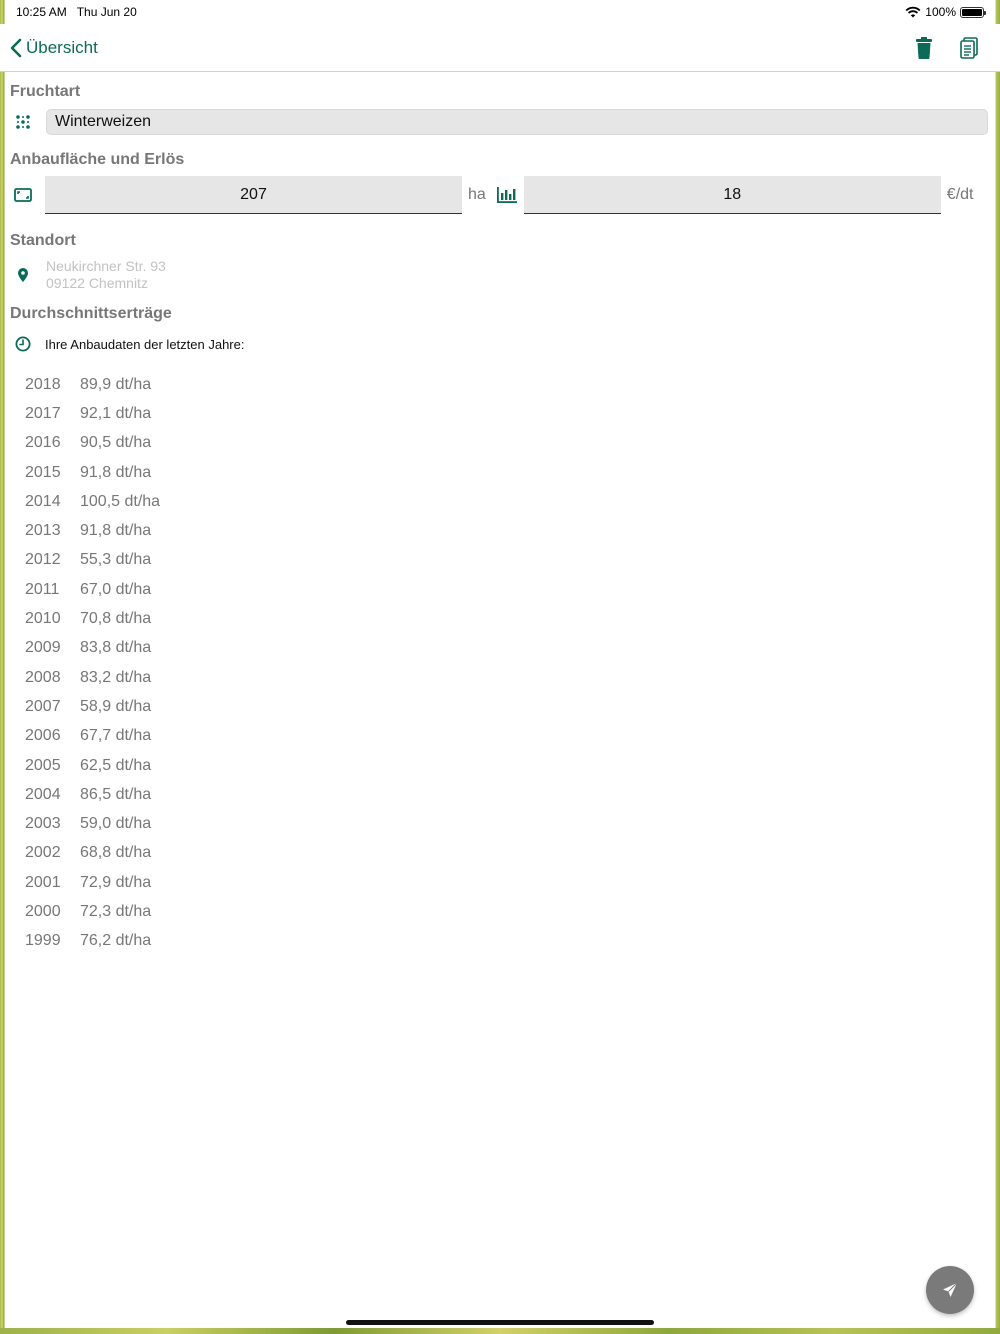 This screenshot has width=1000, height=1334. I want to click on yield-year: 2003, so click(43, 824).